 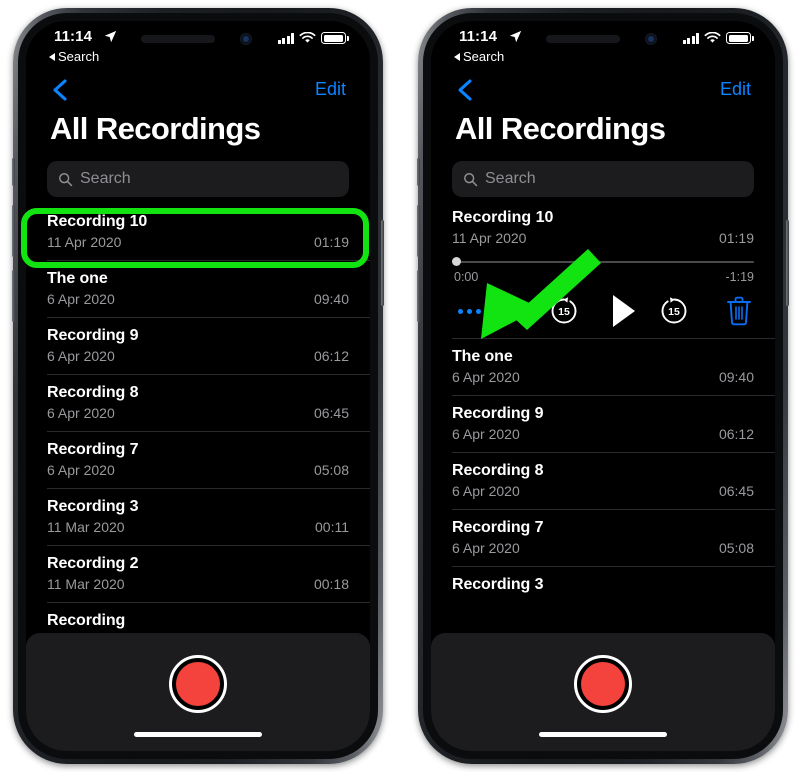 I want to click on trash-icon, so click(x=739, y=311).